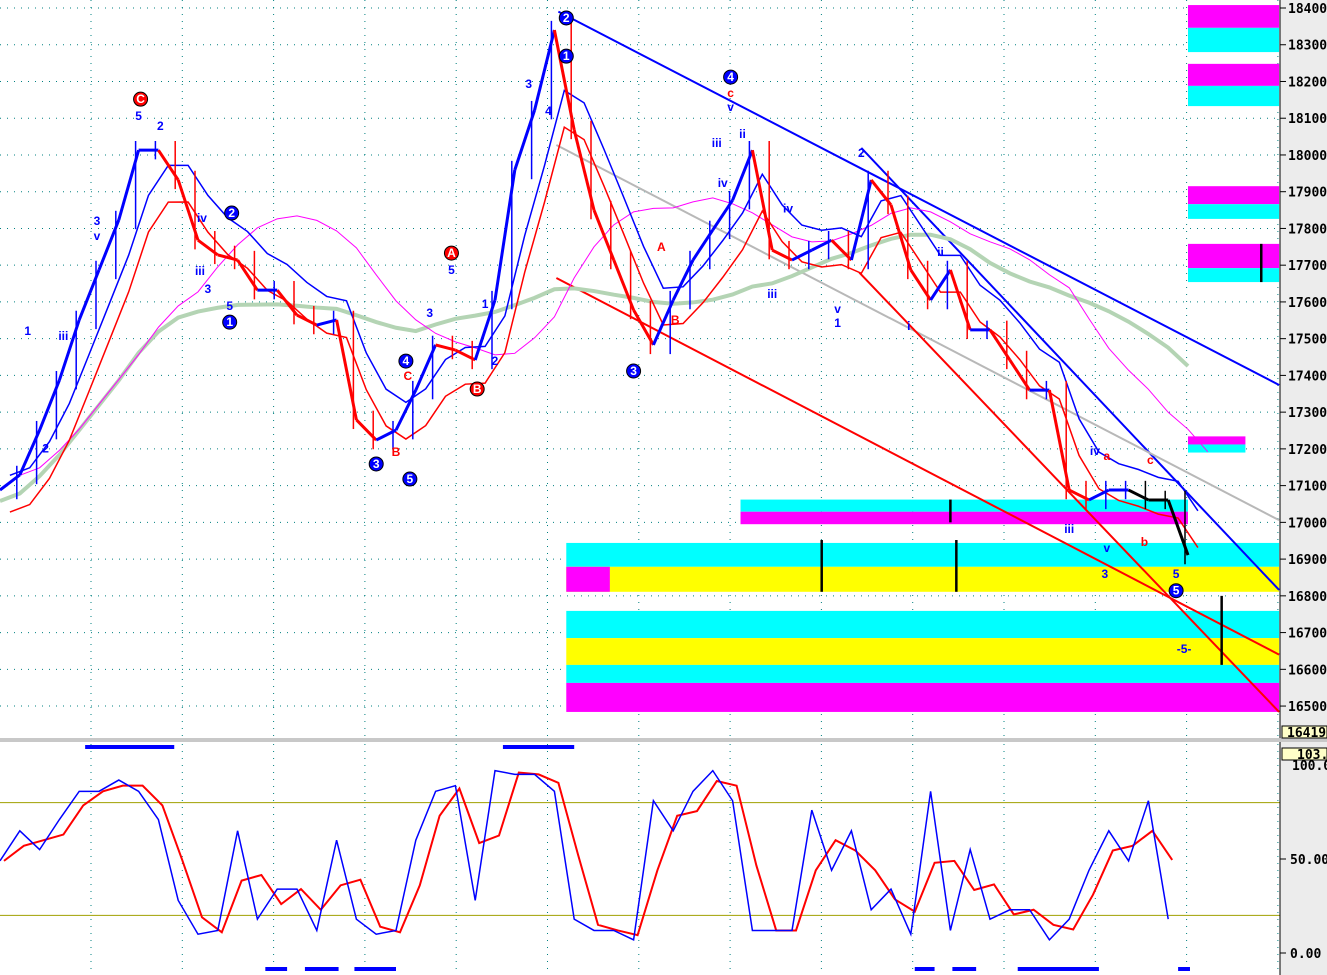 This screenshot has height=975, width=1327. Describe the element at coordinates (1184, 649) in the screenshot. I see `wave-label: -5-` at that location.